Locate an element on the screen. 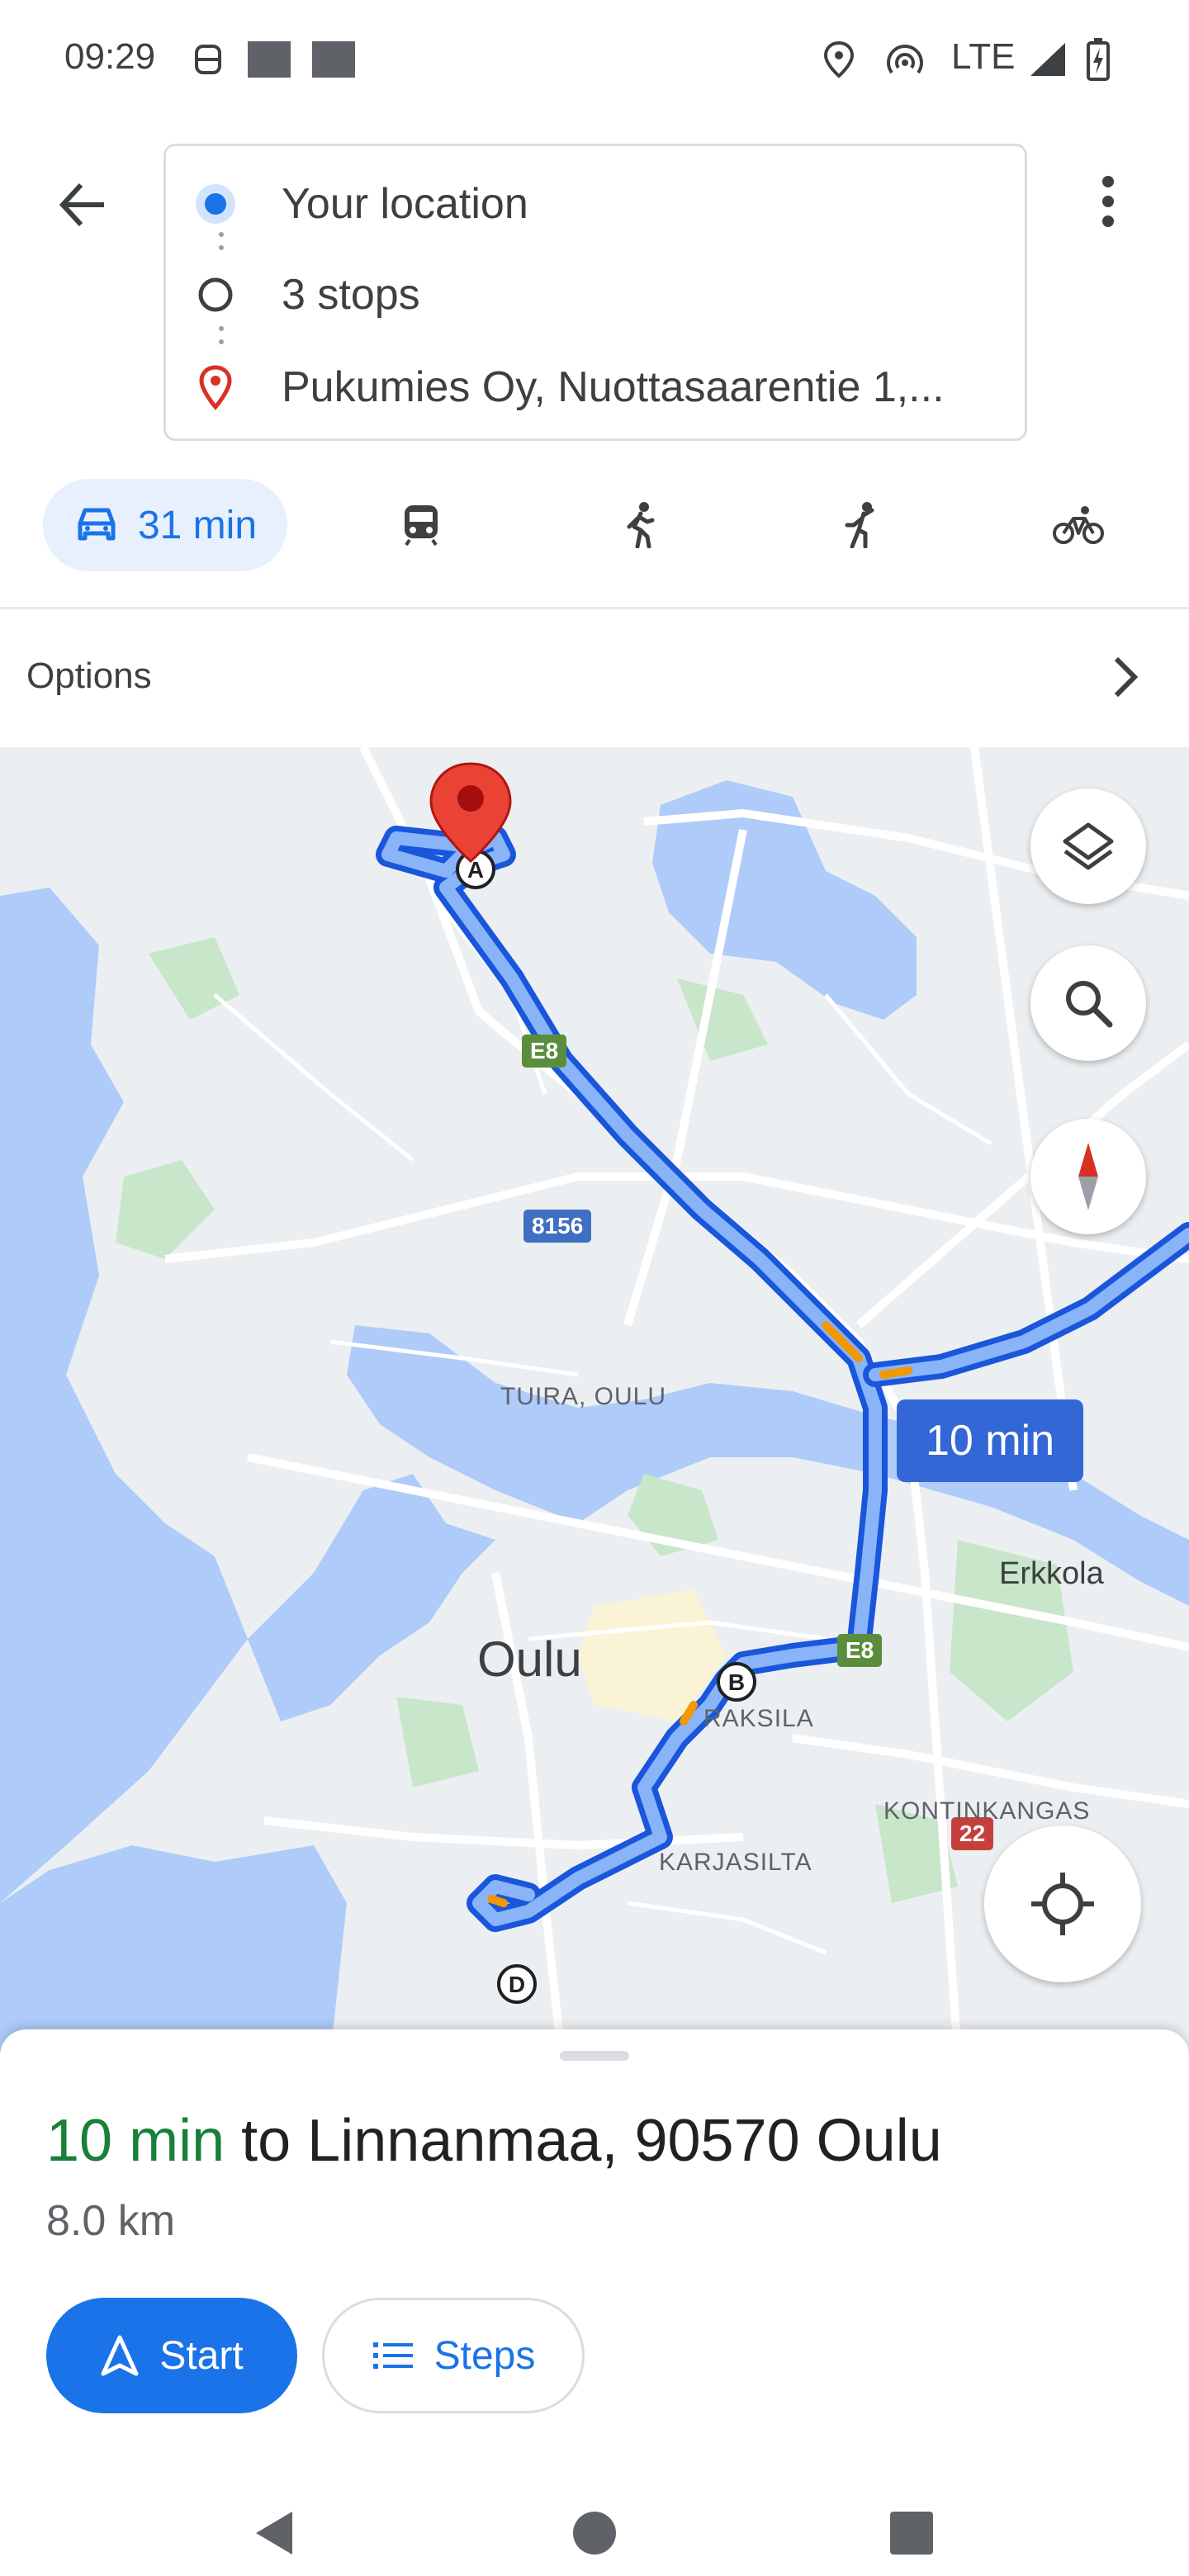 The width and height of the screenshot is (1189, 2576). nav-back-button is located at coordinates (274, 2533).